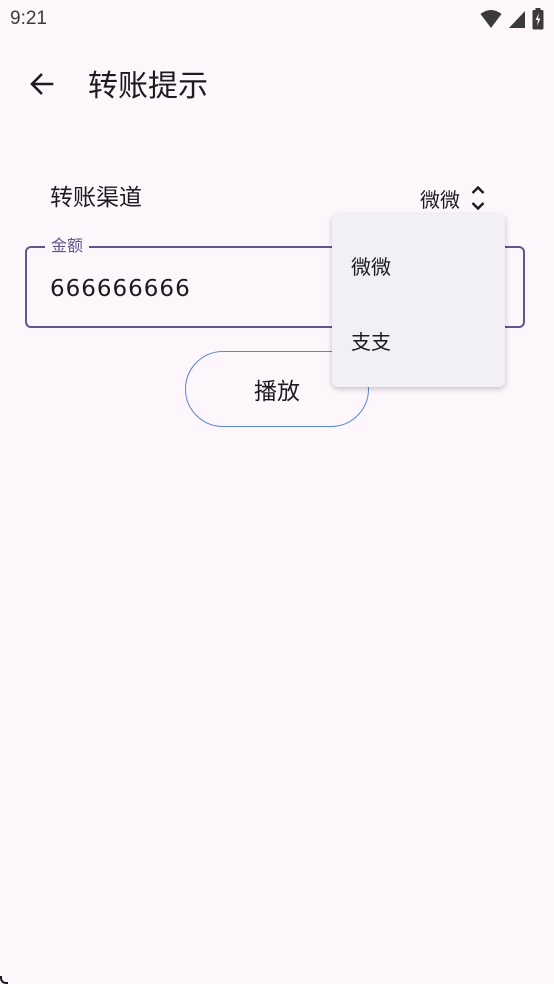 The image size is (554, 984). I want to click on status-icons, so click(512, 21).